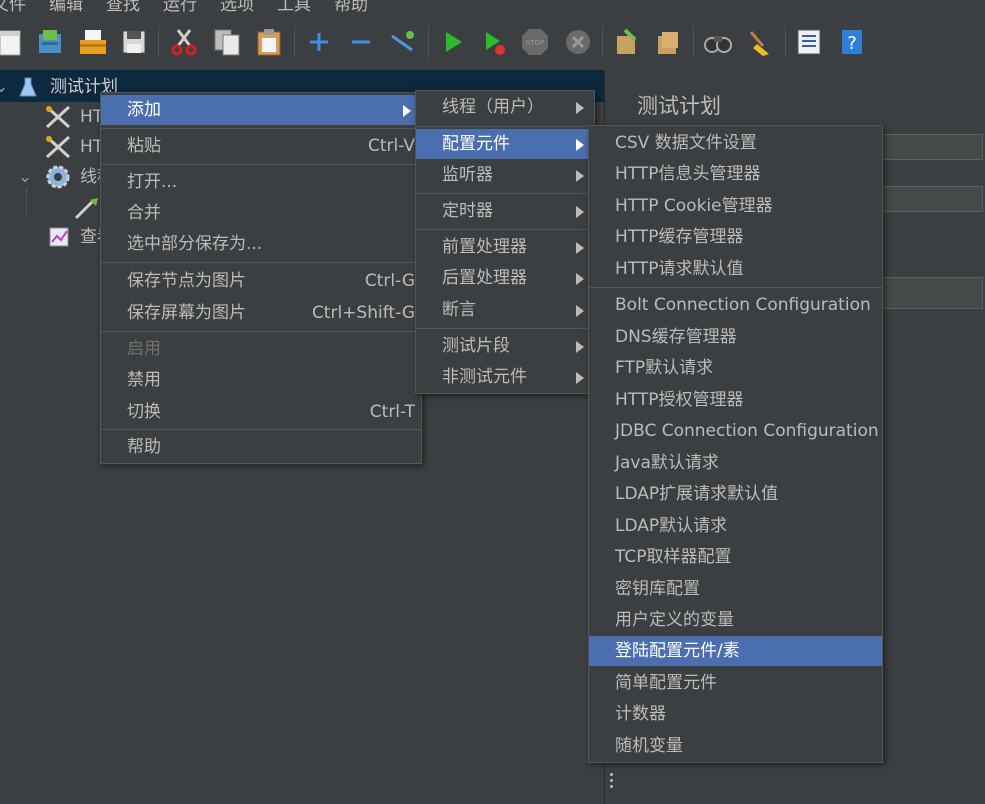 The width and height of the screenshot is (985, 804). I want to click on menu-item-save-node-image: 保存节点为图片 Ctrl-G, so click(261, 281).